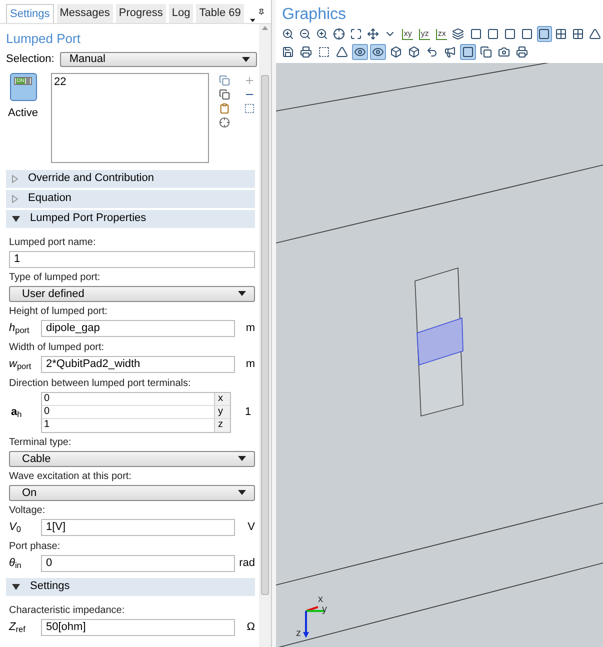  I want to click on input-field: 2*QubitPad2_width, so click(138, 364).